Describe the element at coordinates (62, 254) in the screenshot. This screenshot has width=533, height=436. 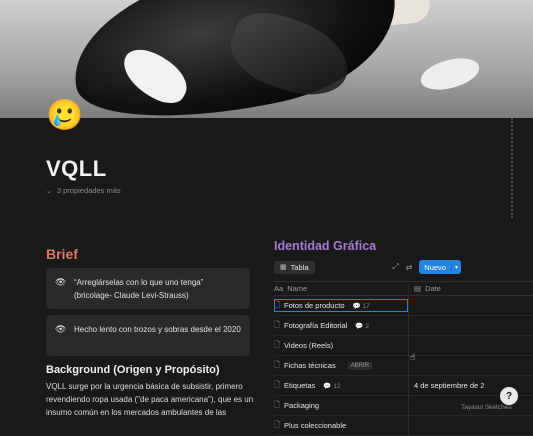
I see `brief-heading: Brief` at that location.